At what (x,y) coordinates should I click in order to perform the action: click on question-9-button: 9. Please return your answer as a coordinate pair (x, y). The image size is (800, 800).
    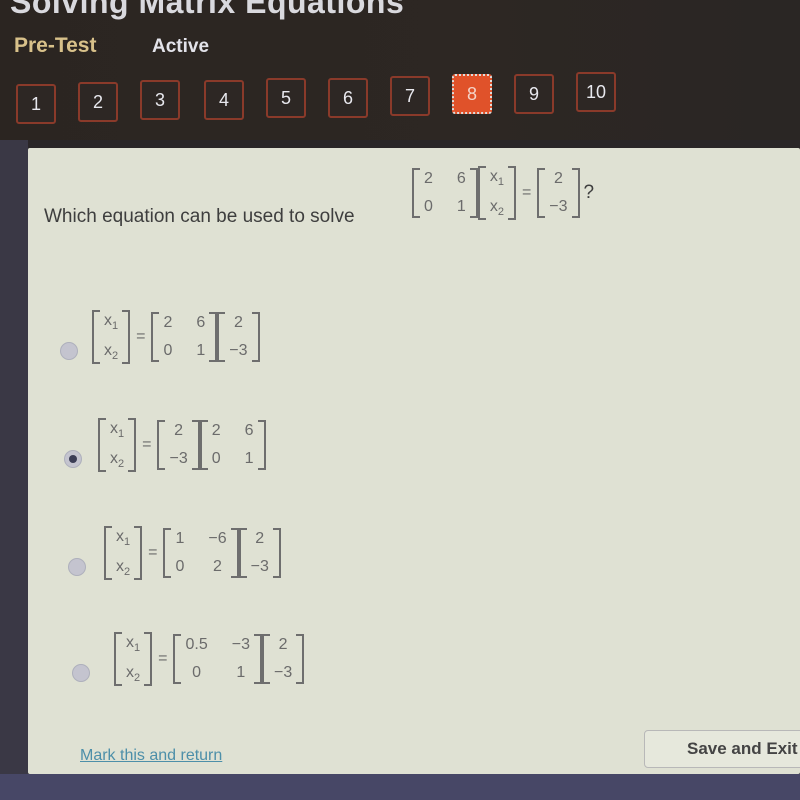
    Looking at the image, I should click on (534, 94).